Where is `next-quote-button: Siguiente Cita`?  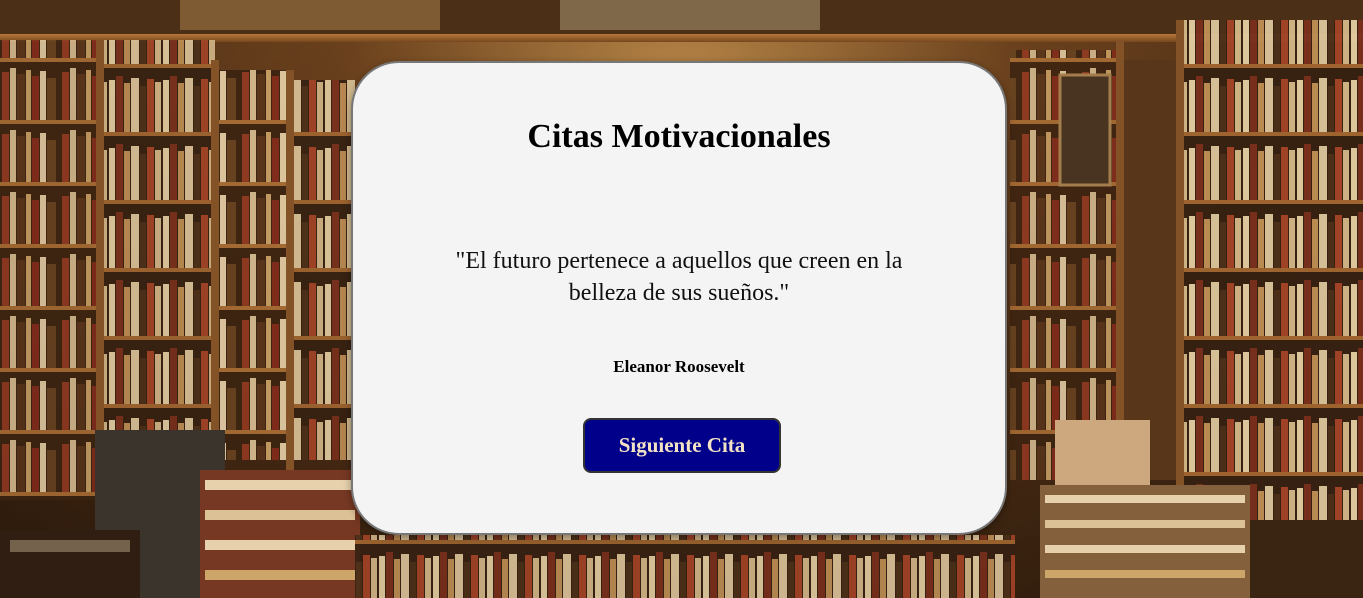
next-quote-button: Siguiente Cita is located at coordinates (682, 445).